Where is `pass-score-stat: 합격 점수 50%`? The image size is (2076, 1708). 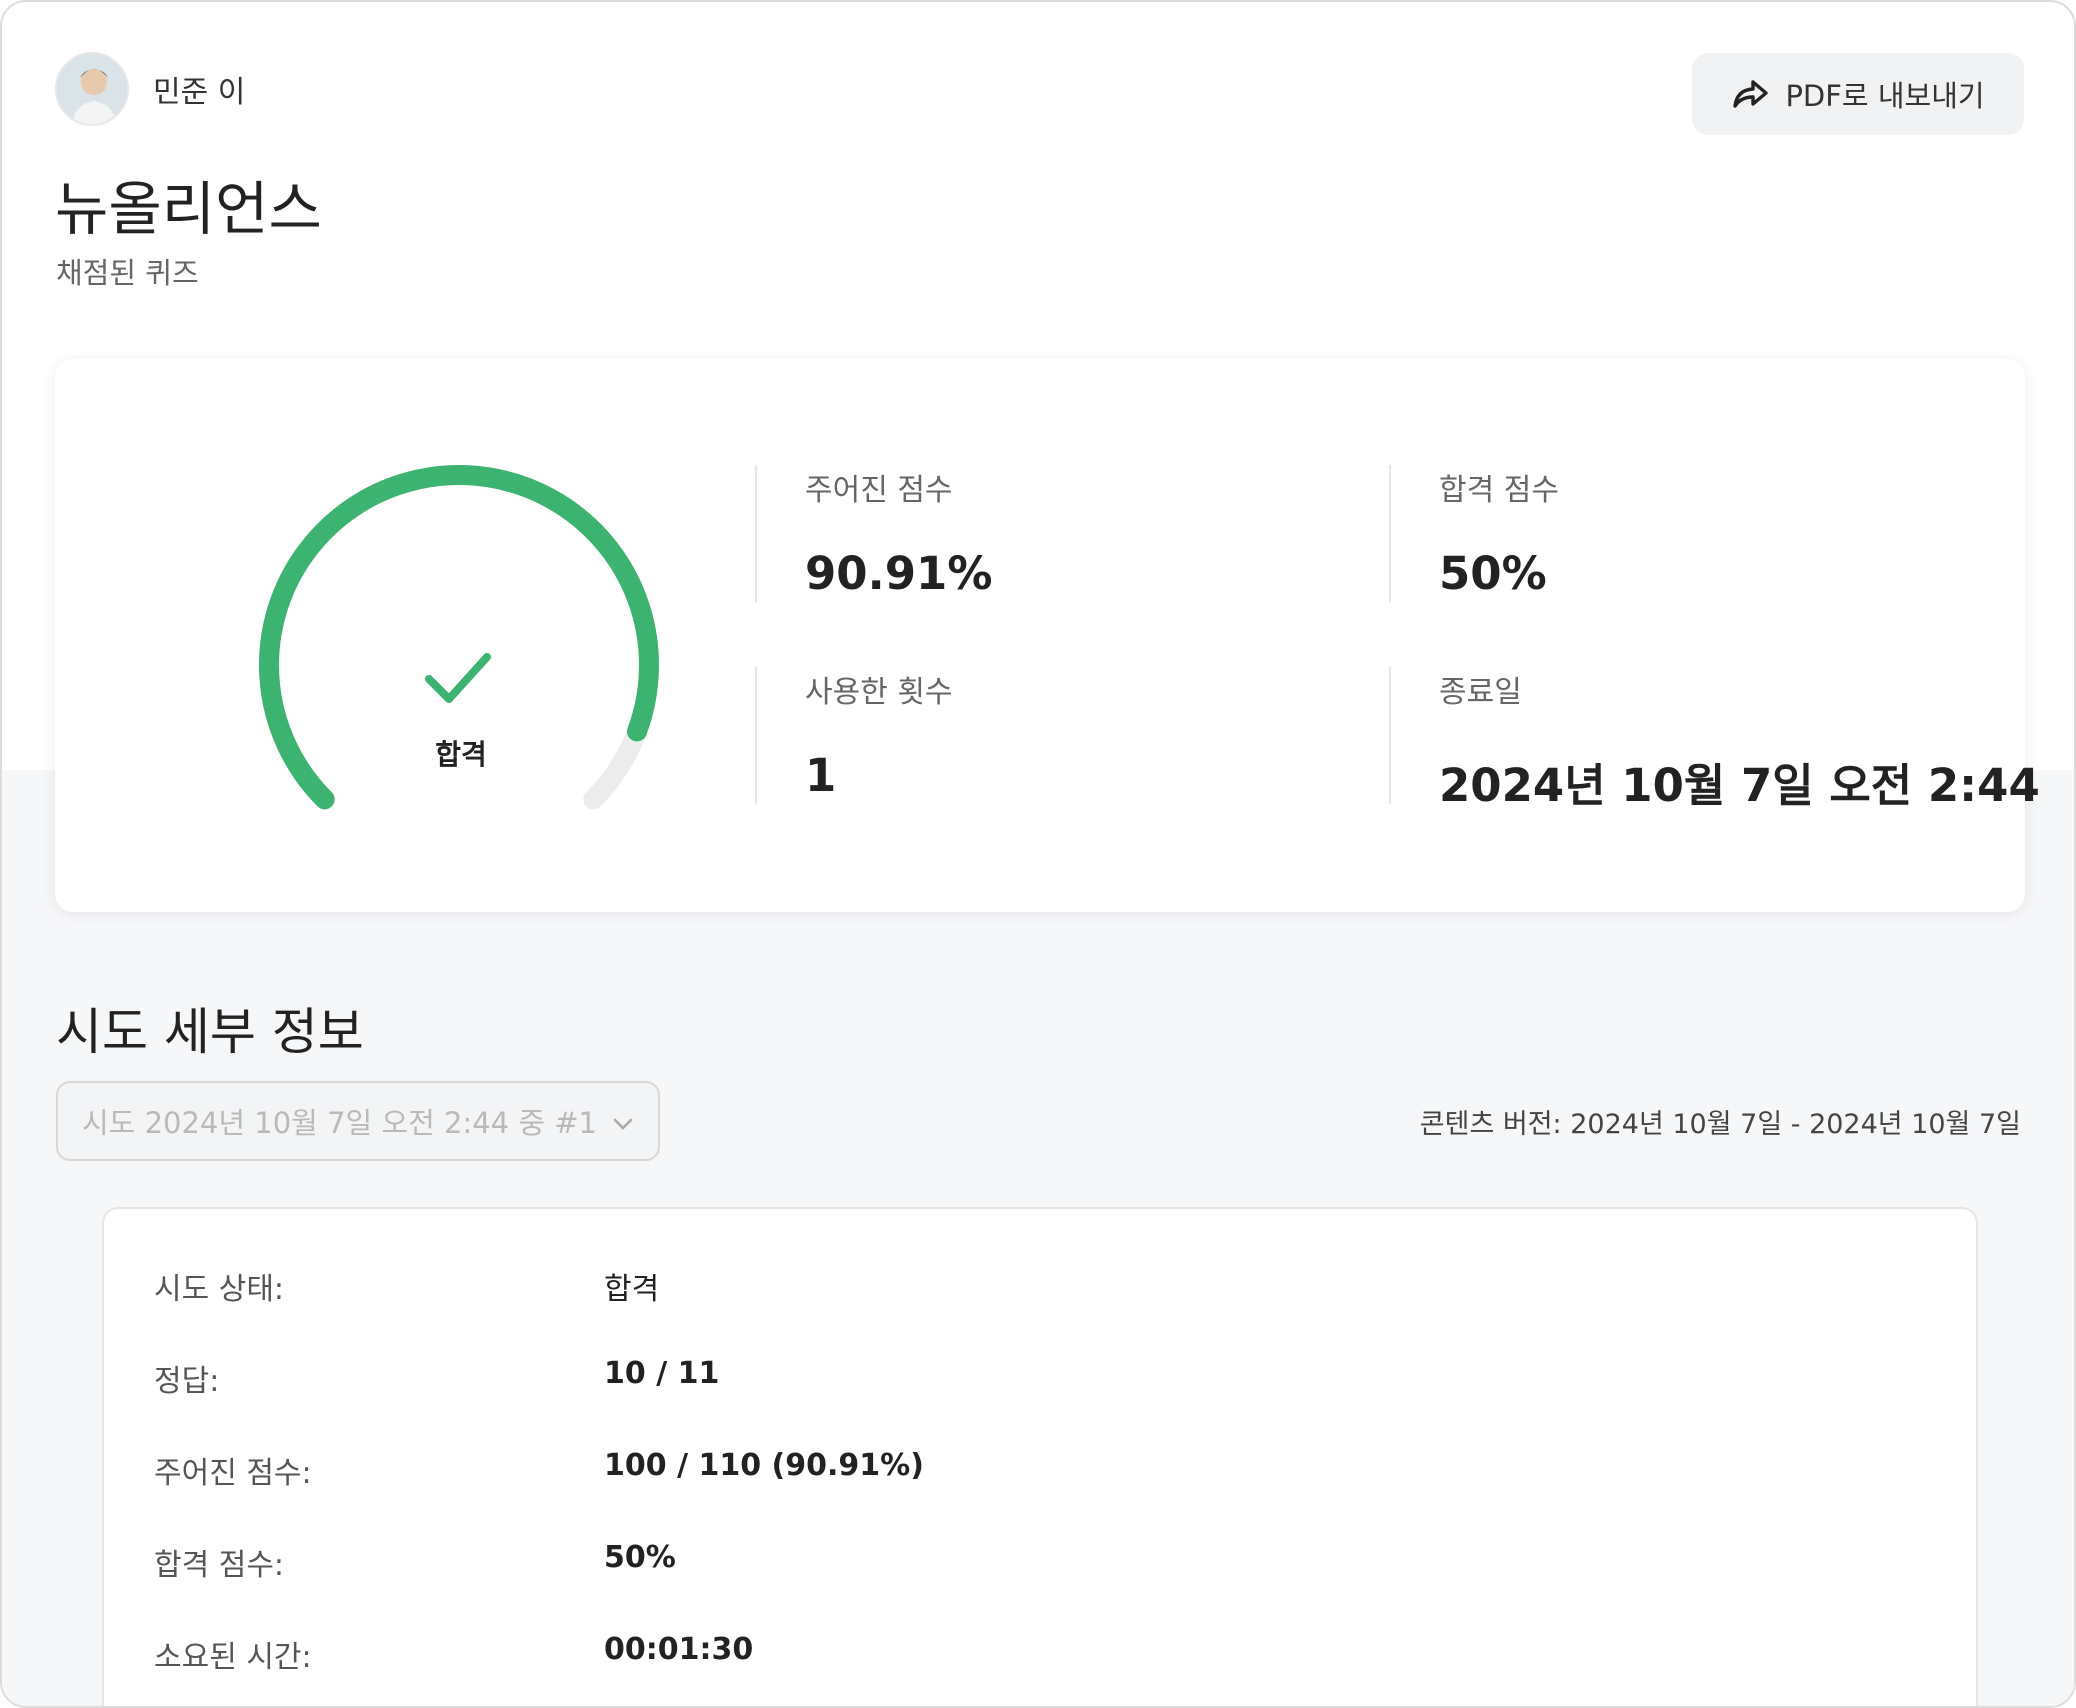
pass-score-stat: 합격 점수 50% is located at coordinates (1474, 533).